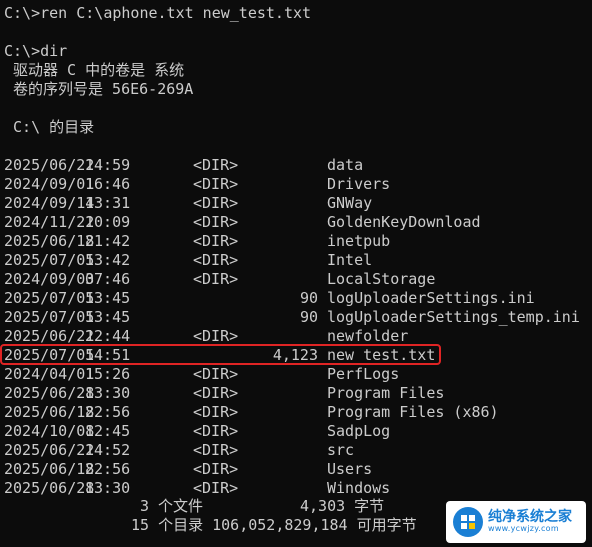  What do you see at coordinates (49, 184) in the screenshot?
I see `entry-date: 2024/09/01` at bounding box center [49, 184].